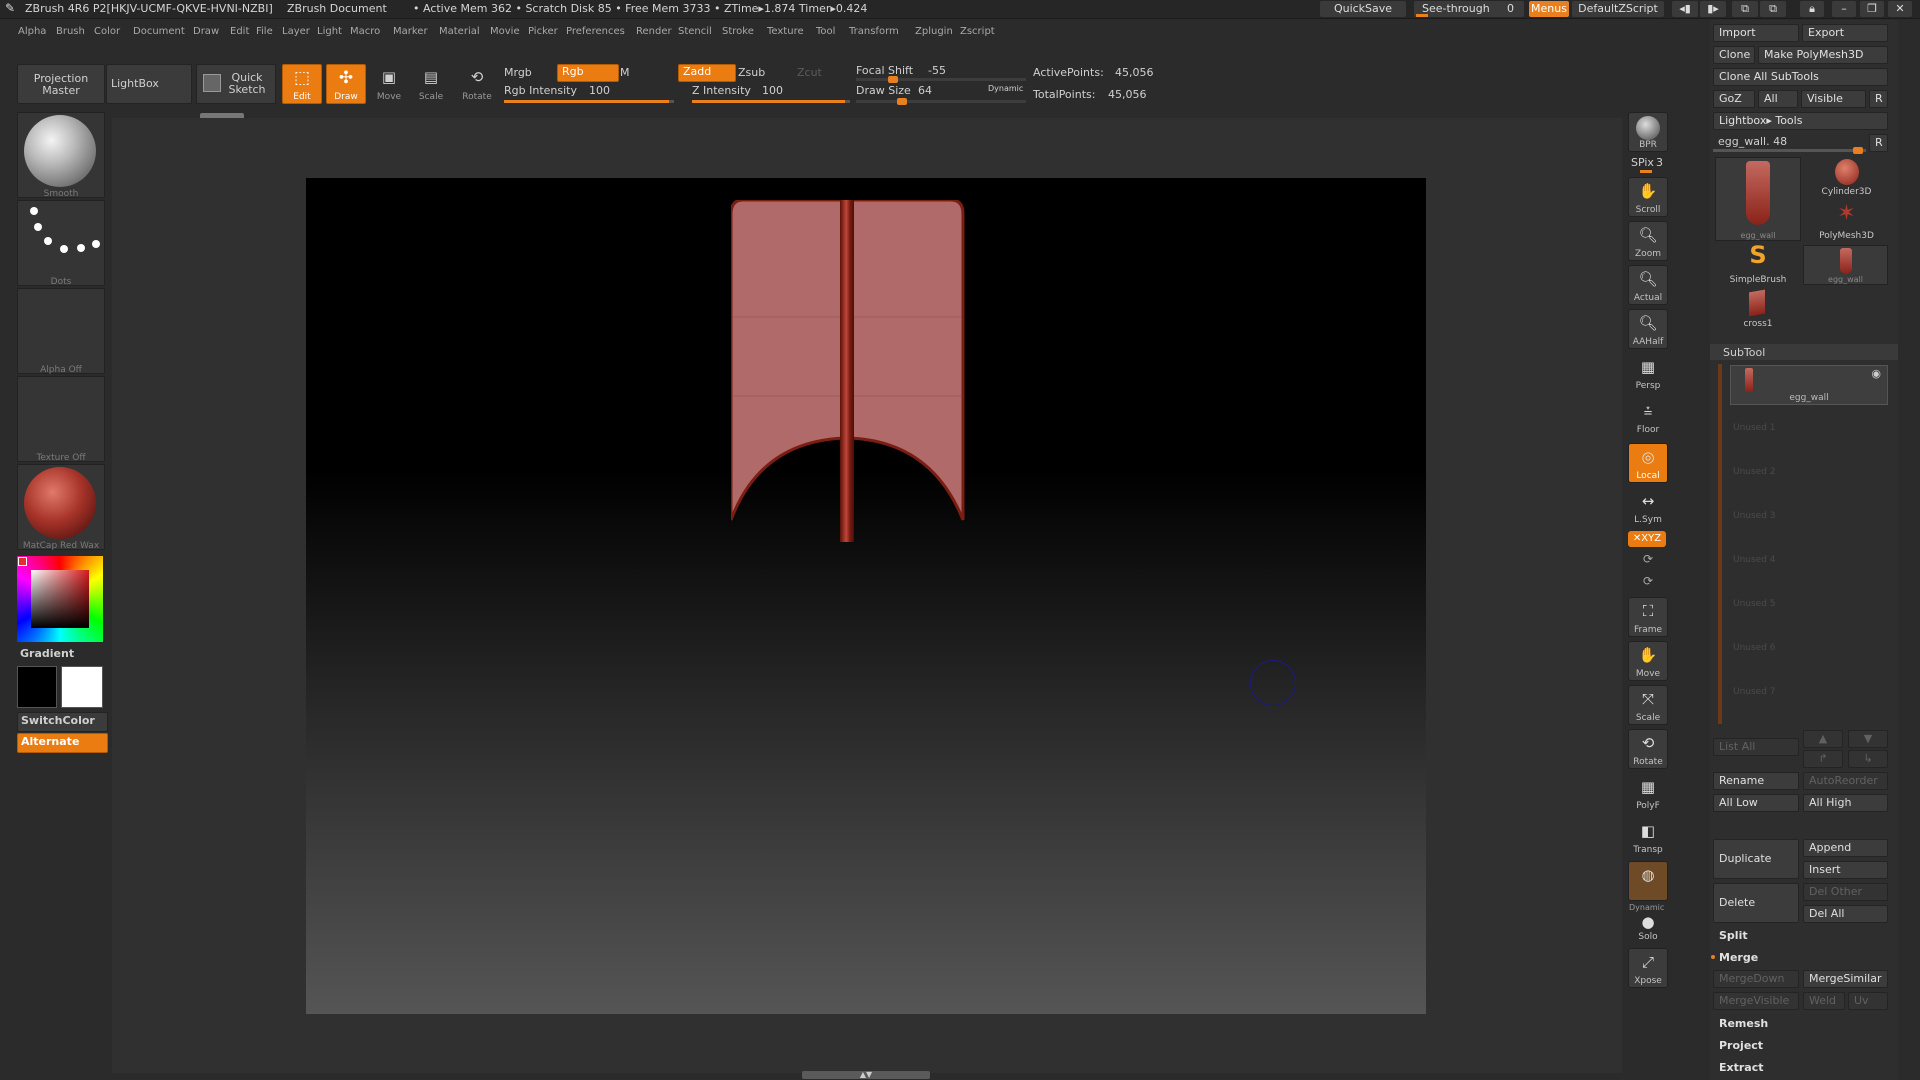 The image size is (1920, 1080). Describe the element at coordinates (1823, 739) in the screenshot. I see `move-up-arrow-icon: ▲` at that location.